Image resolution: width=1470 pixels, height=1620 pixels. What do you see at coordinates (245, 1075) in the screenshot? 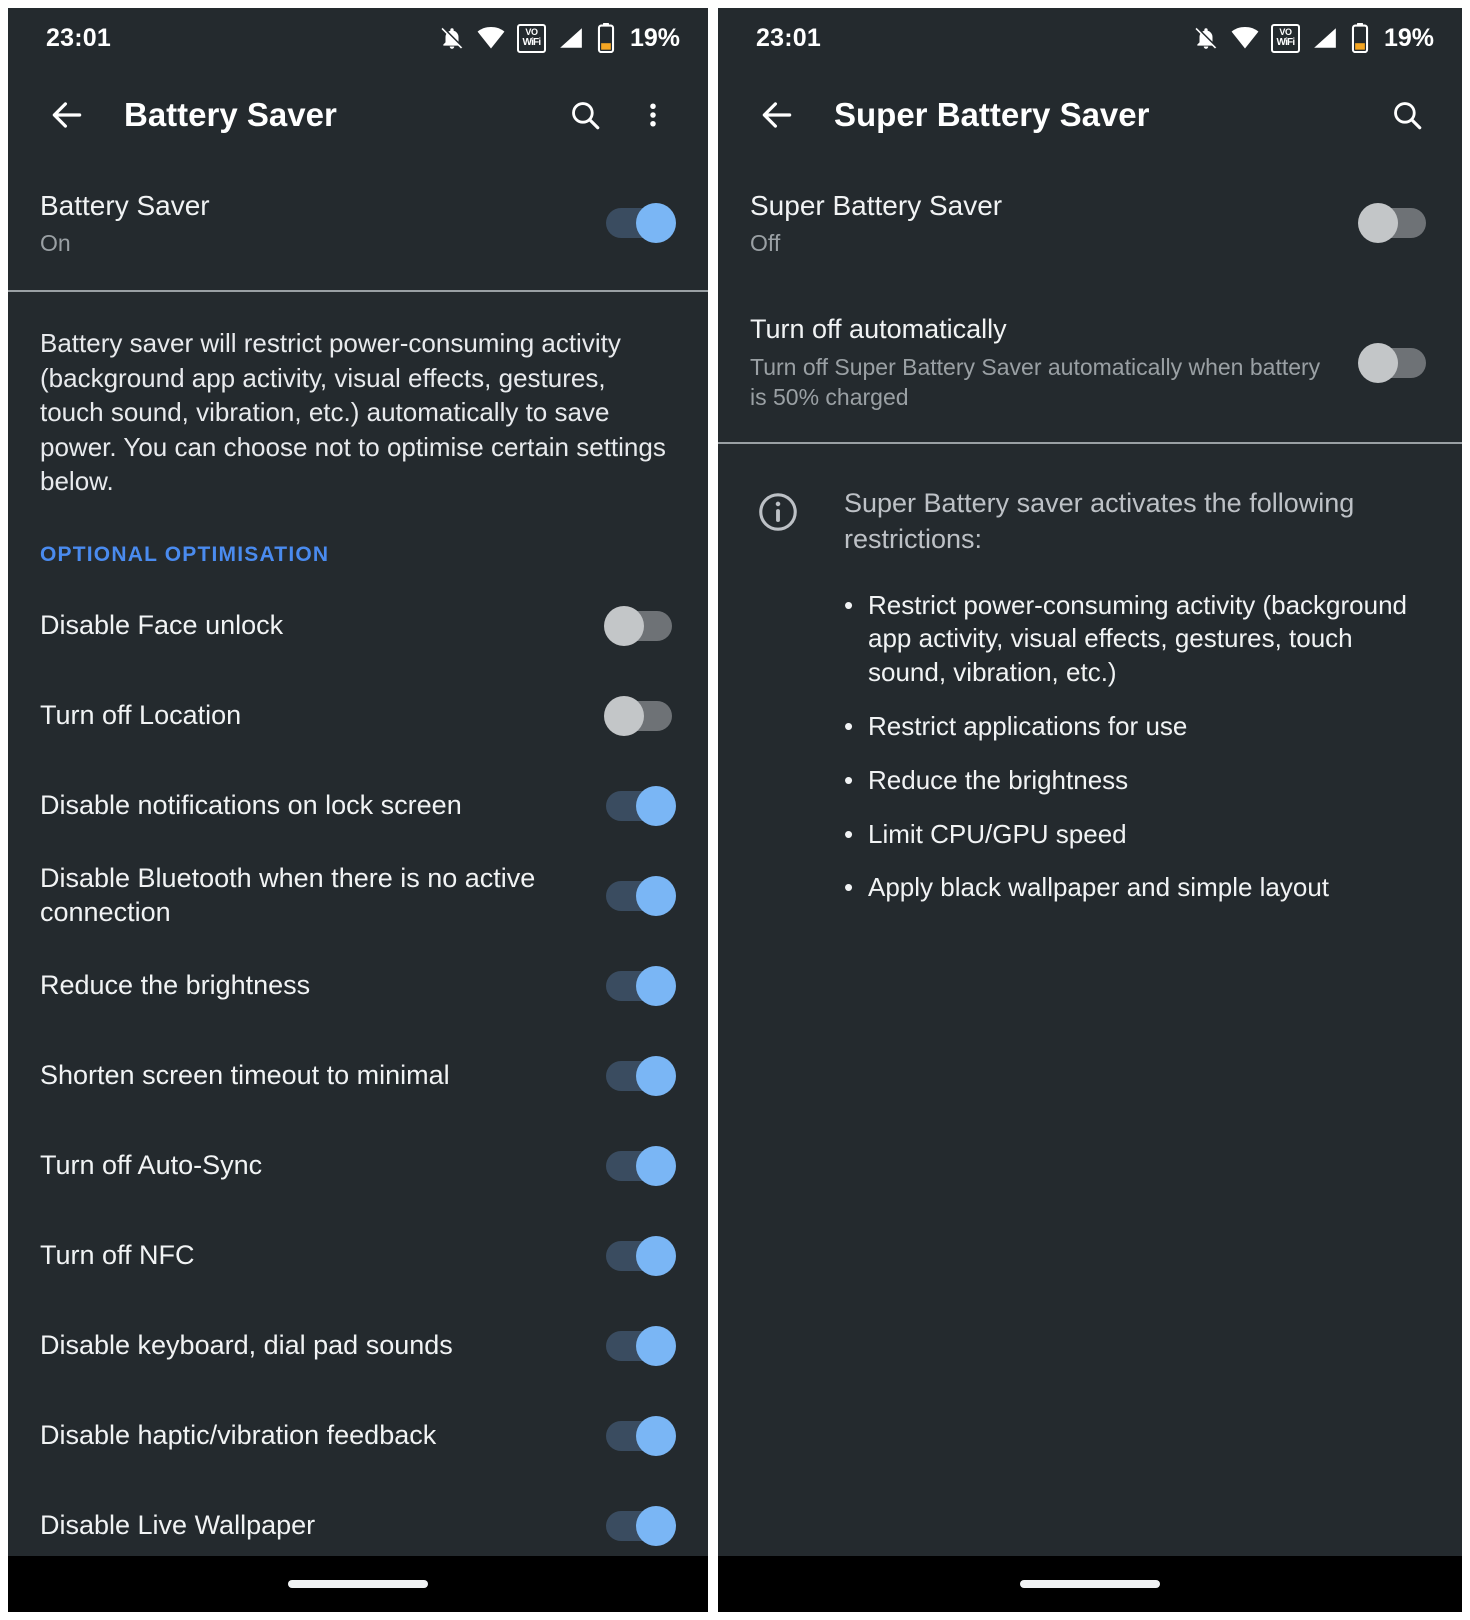
I see `list-item-label: Shorten screen timeout to minimal` at bounding box center [245, 1075].